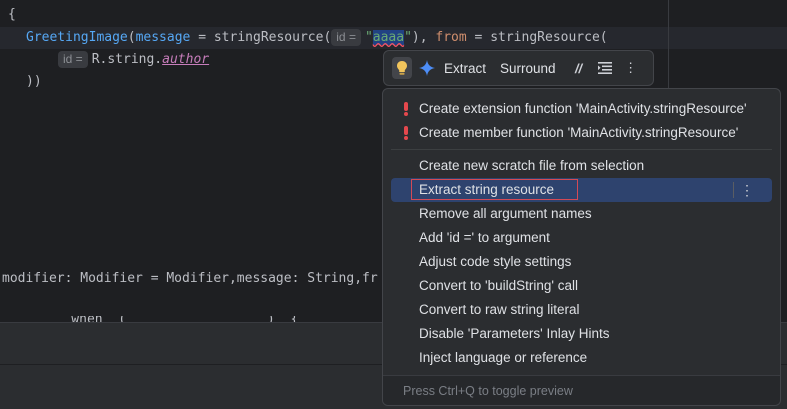 The height and width of the screenshot is (409, 787). I want to click on menu-item-label: Add 'id =' to argument, so click(484, 237).